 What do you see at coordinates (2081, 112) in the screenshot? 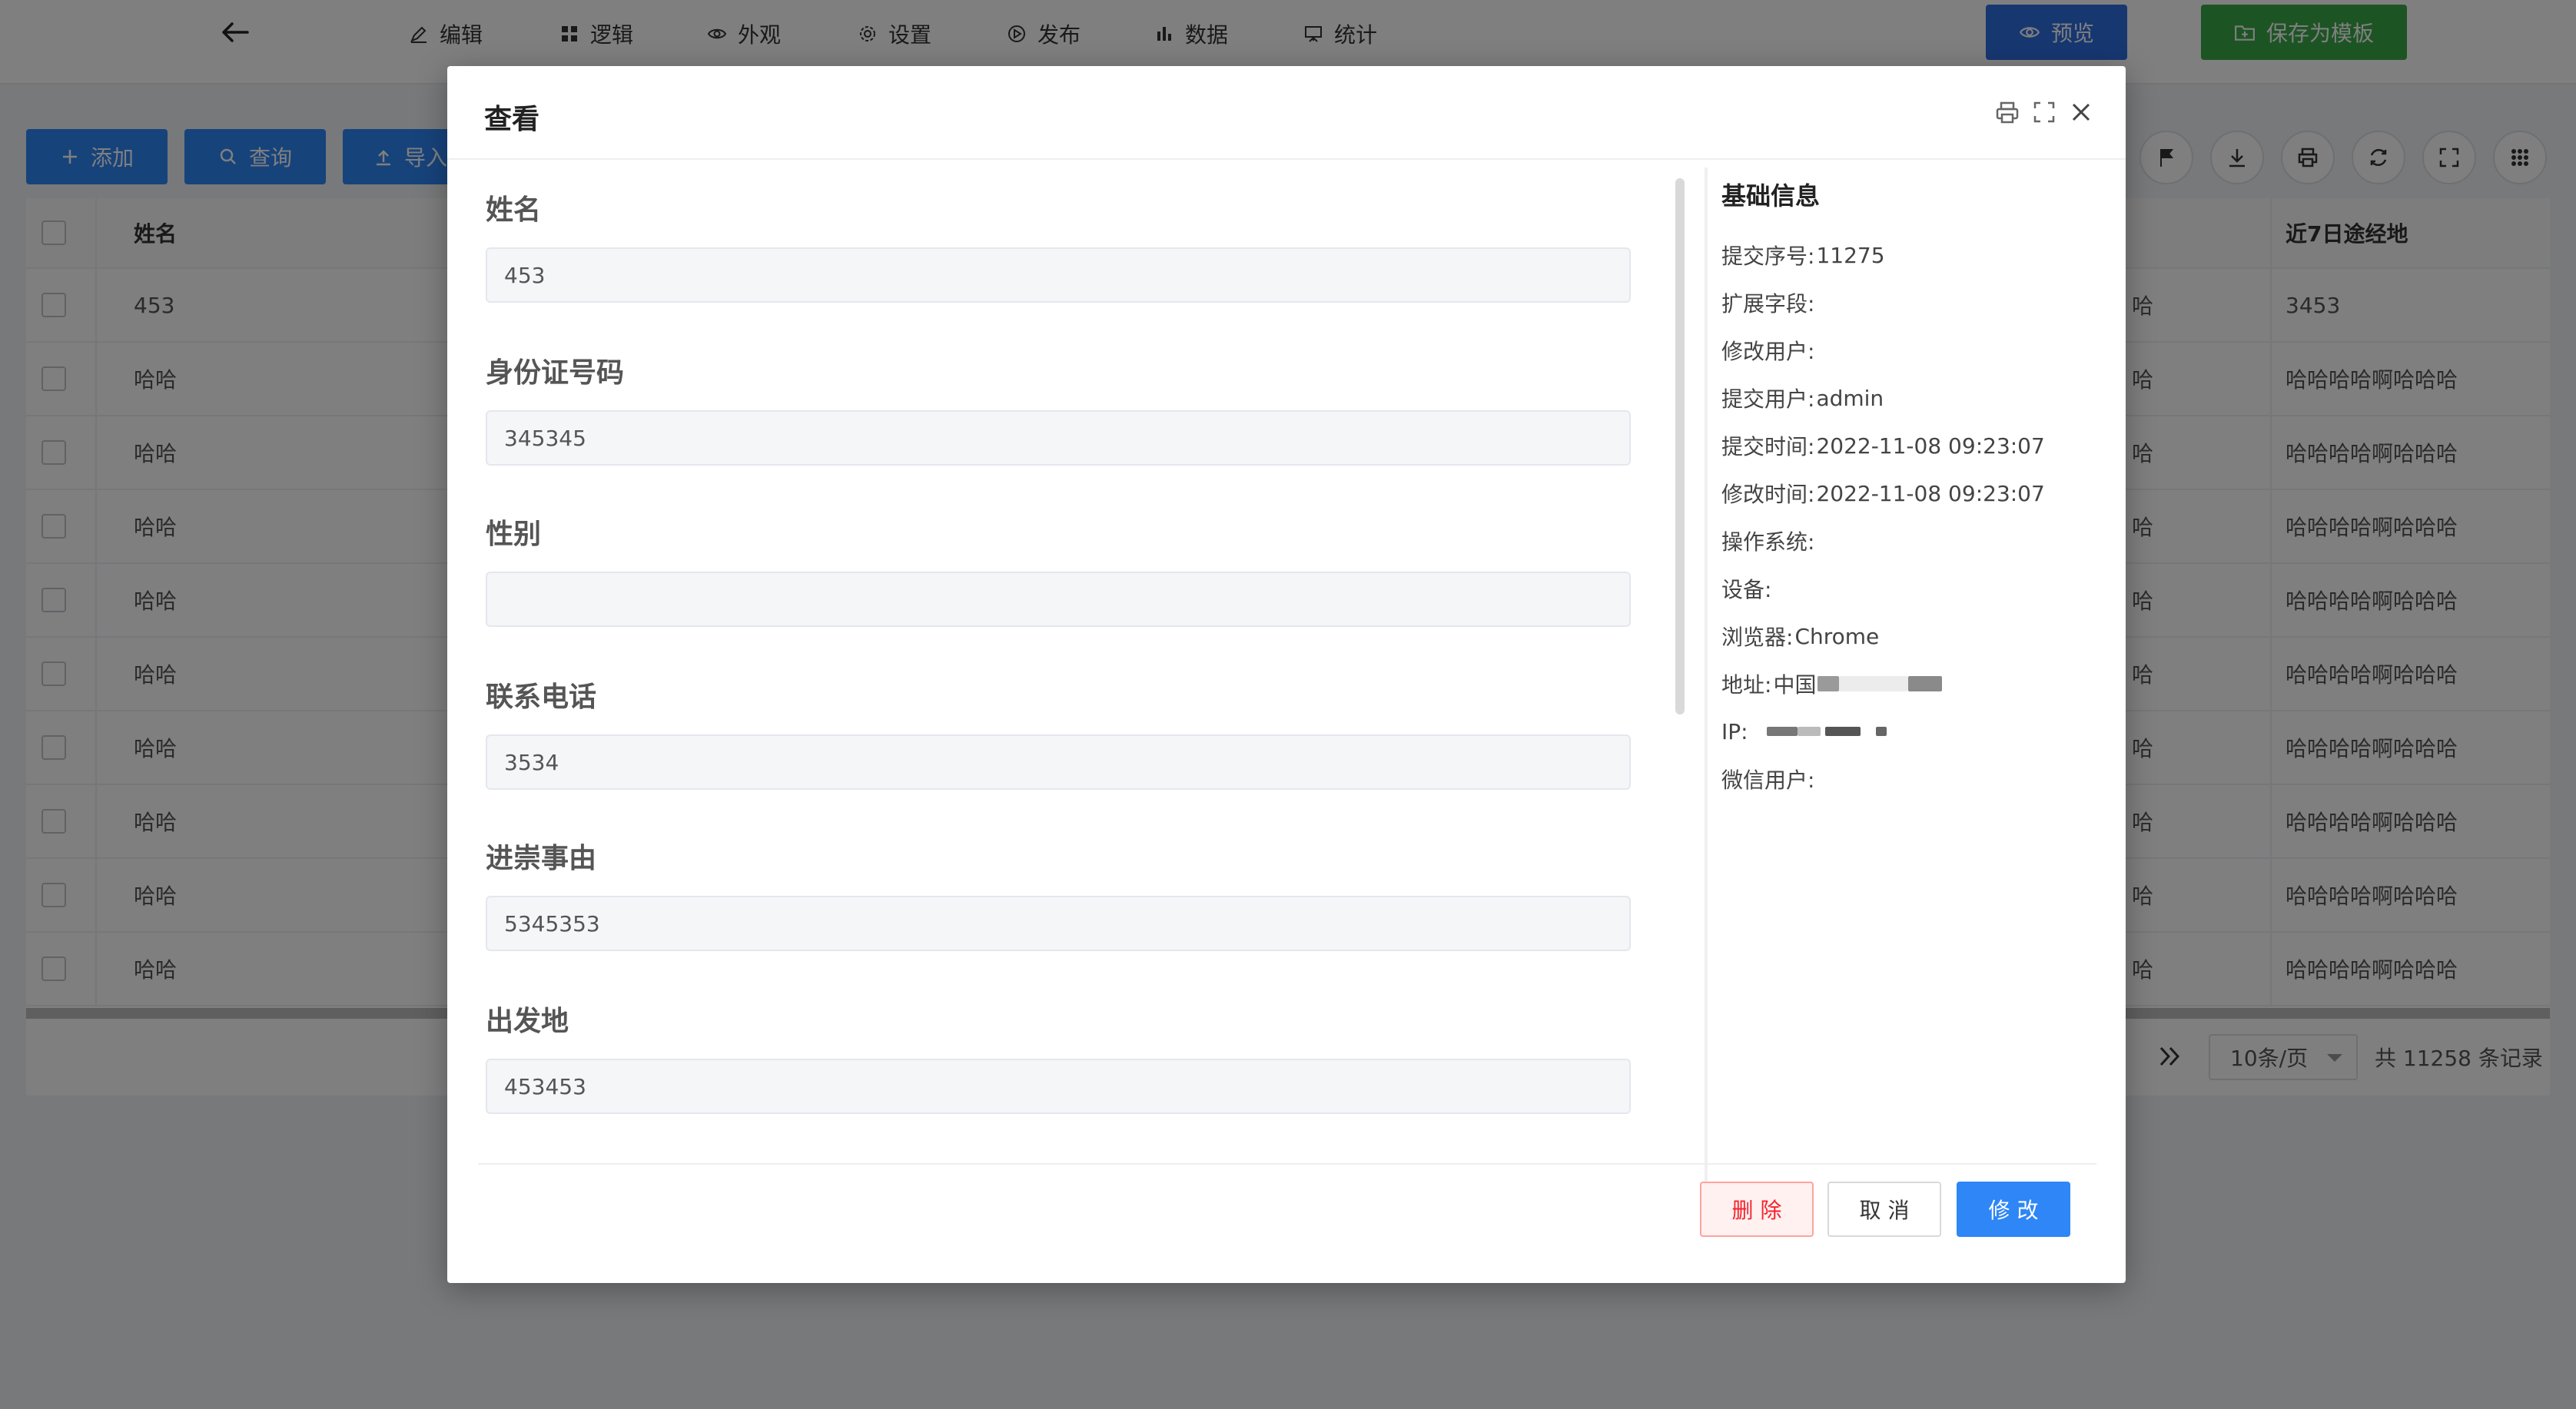
I see `close-icon` at bounding box center [2081, 112].